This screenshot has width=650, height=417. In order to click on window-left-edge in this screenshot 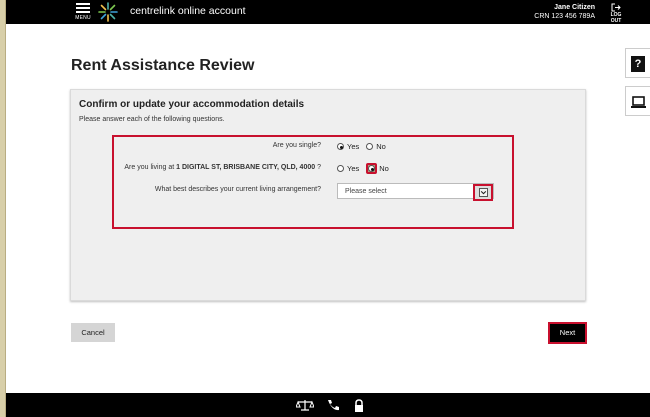, I will do `click(3, 208)`.